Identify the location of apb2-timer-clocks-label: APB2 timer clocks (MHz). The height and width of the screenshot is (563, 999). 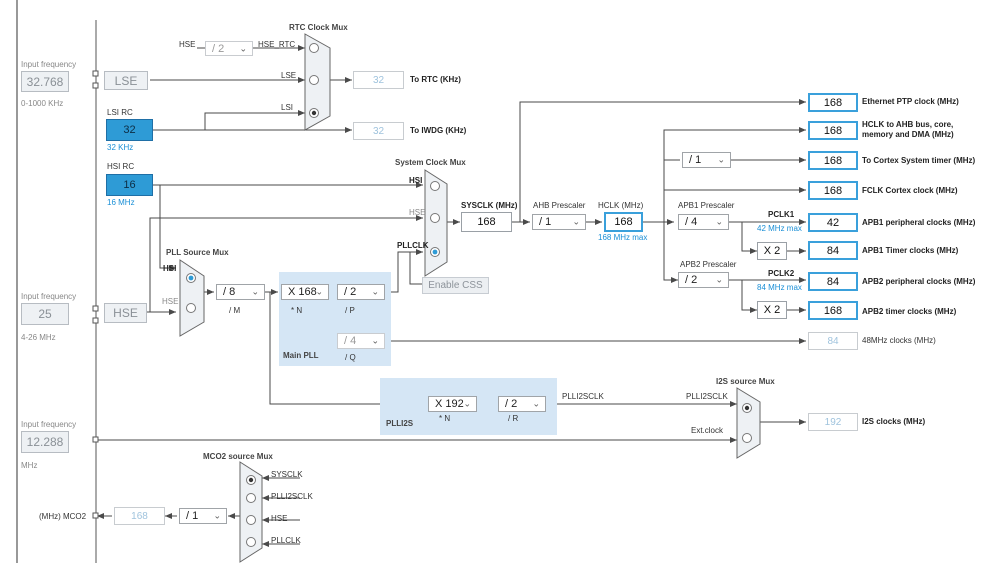
(909, 311).